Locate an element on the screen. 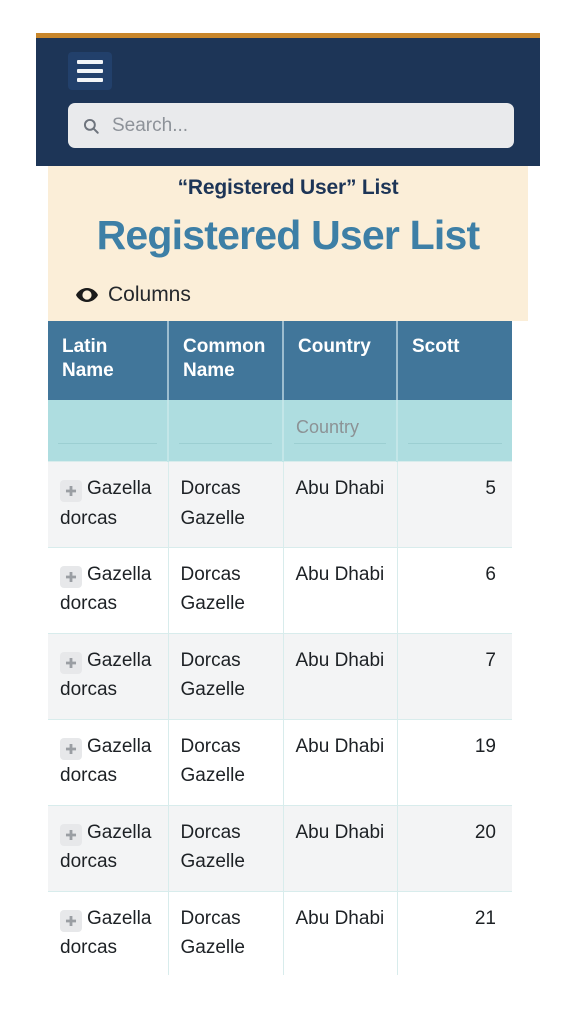 The height and width of the screenshot is (1024, 576). filter-cell-latin-name is located at coordinates (108, 430).